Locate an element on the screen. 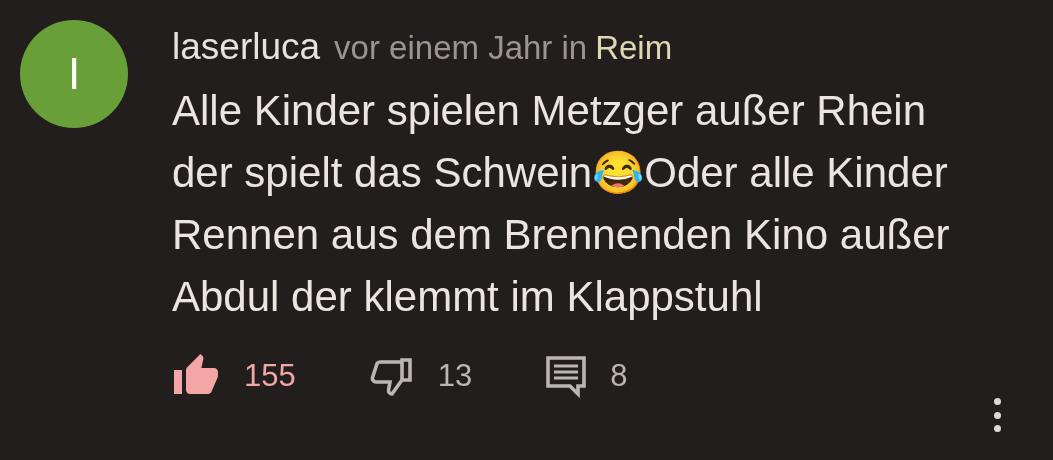 This screenshot has height=460, width=1053. author-name: laserluca is located at coordinates (246, 47).